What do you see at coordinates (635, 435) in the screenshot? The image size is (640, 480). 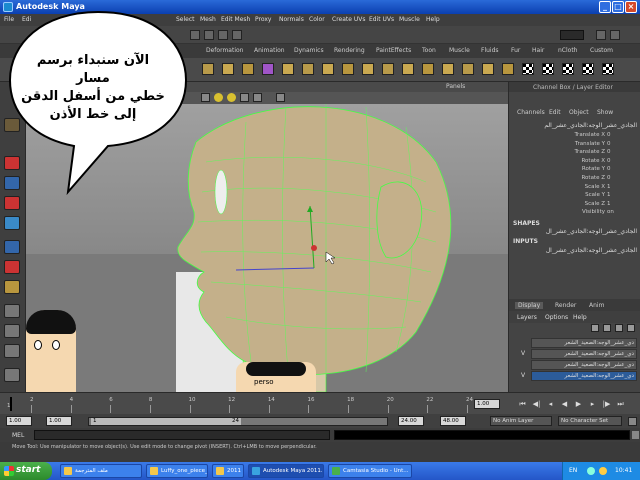 I see `script-editor-icon` at bounding box center [635, 435].